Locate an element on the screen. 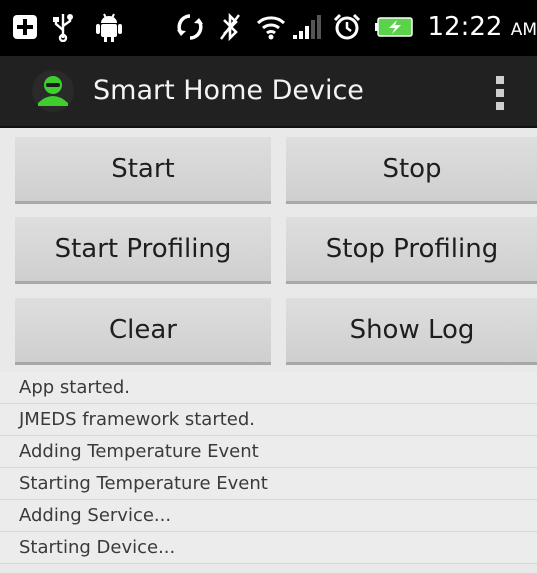 The width and height of the screenshot is (537, 573). wifi-icon is located at coordinates (271, 27).